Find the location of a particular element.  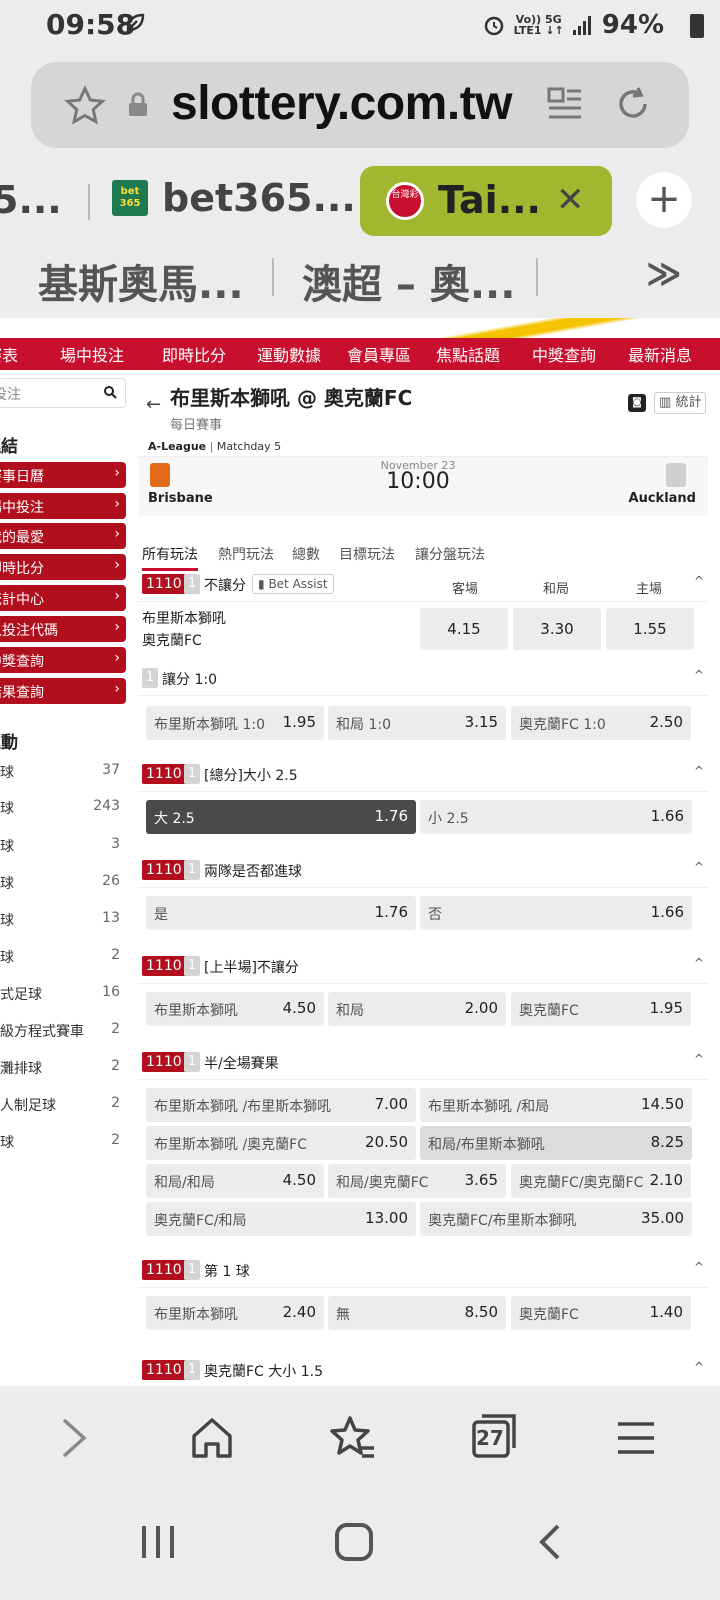

browser-tab-active: 台灣彩 Tai... ✕ is located at coordinates (486, 201).